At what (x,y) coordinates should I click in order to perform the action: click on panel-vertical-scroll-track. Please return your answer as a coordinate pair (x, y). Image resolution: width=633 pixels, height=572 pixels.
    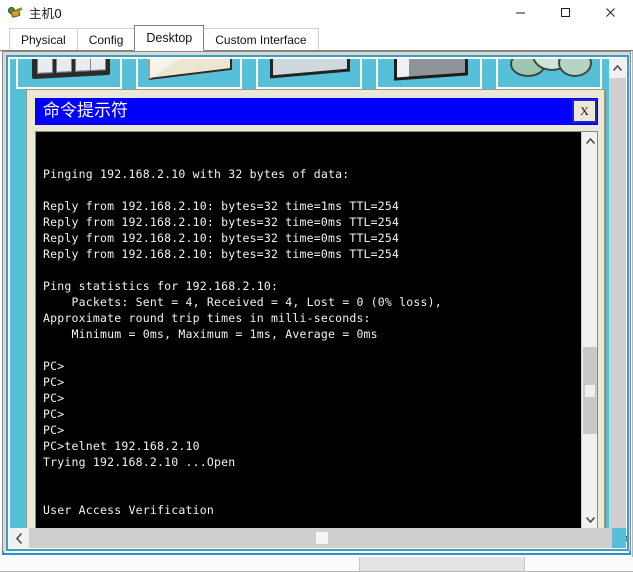
    Looking at the image, I should click on (617, 307).